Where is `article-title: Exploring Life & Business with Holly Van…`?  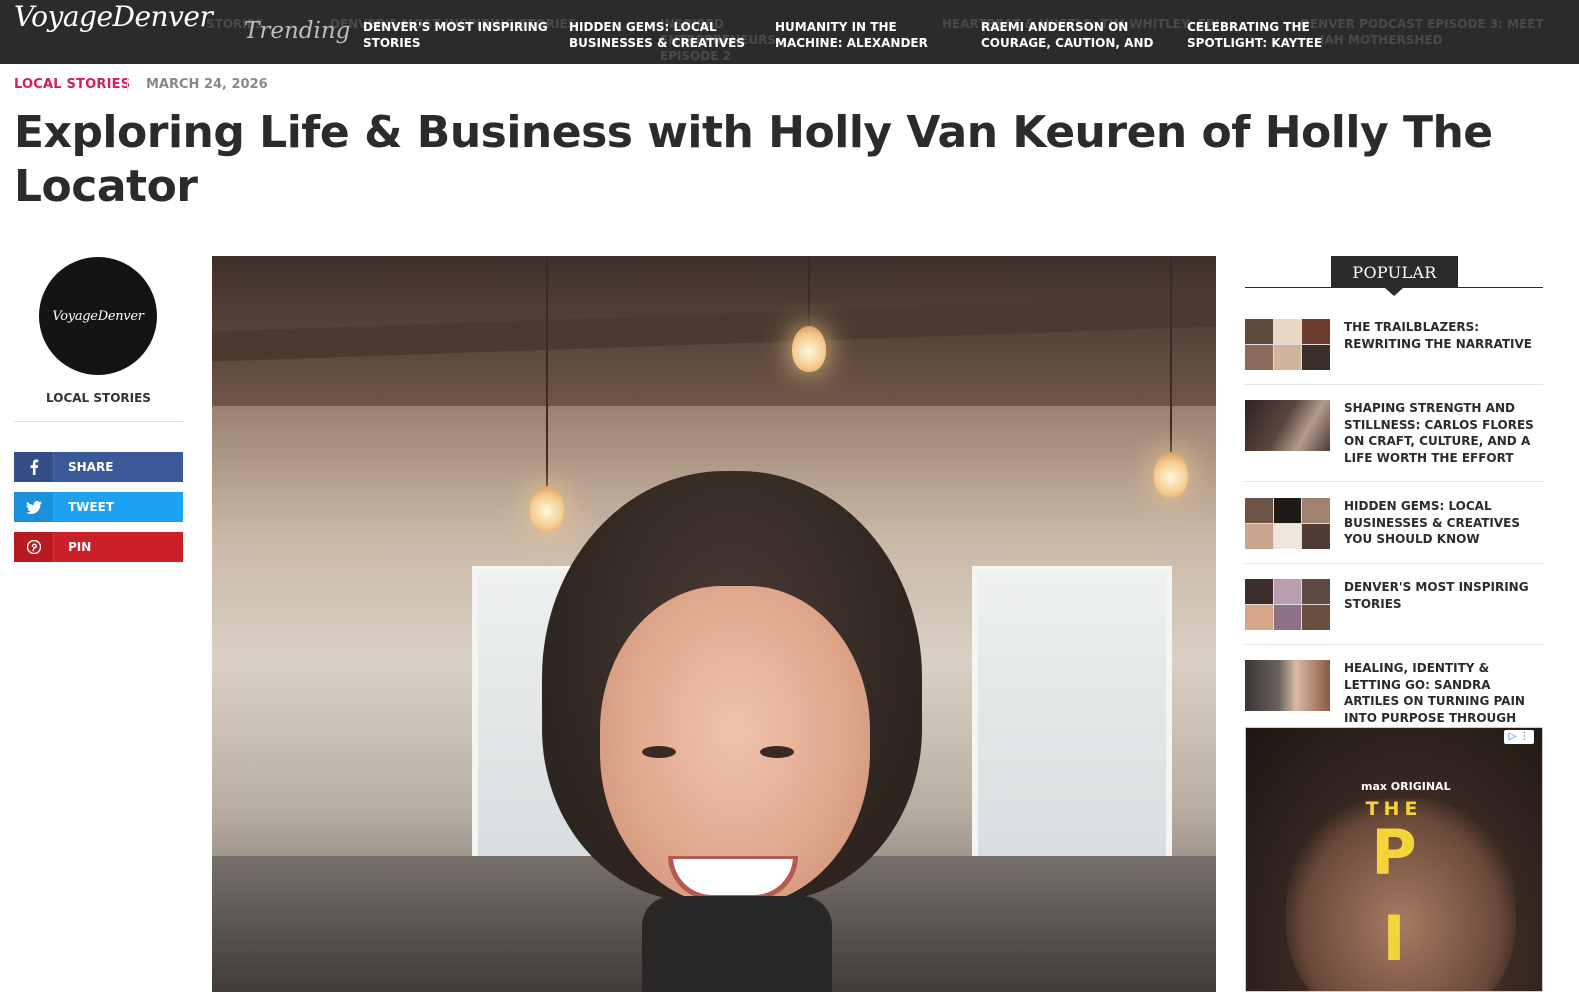
article-title: Exploring Life & Business with Holly Van… is located at coordinates (753, 159).